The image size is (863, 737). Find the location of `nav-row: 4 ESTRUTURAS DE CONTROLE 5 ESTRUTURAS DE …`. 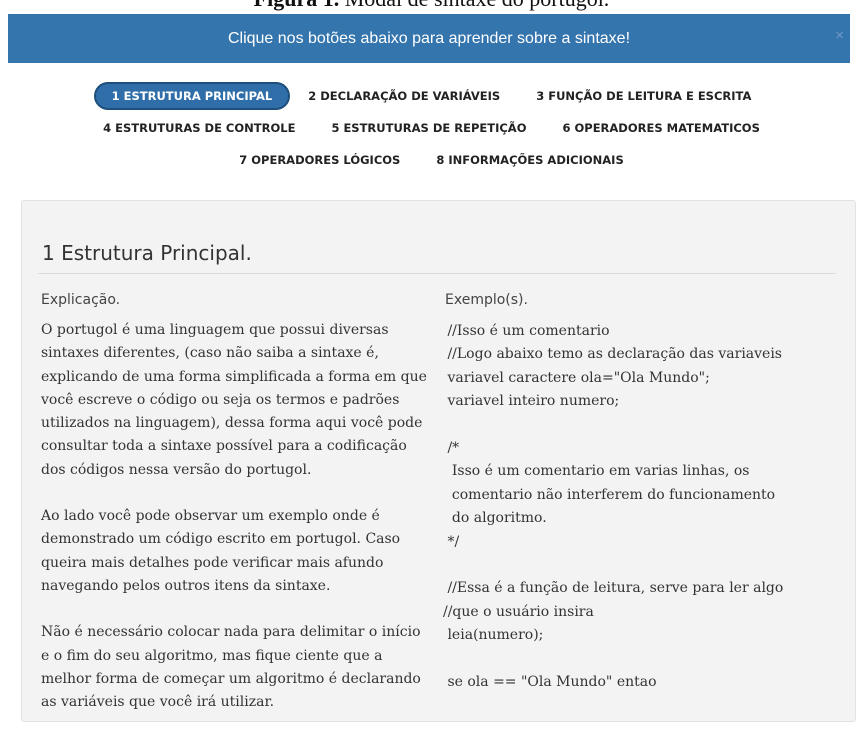

nav-row: 4 ESTRUTURAS DE CONTROLE 5 ESTRUTURAS DE … is located at coordinates (431, 128).